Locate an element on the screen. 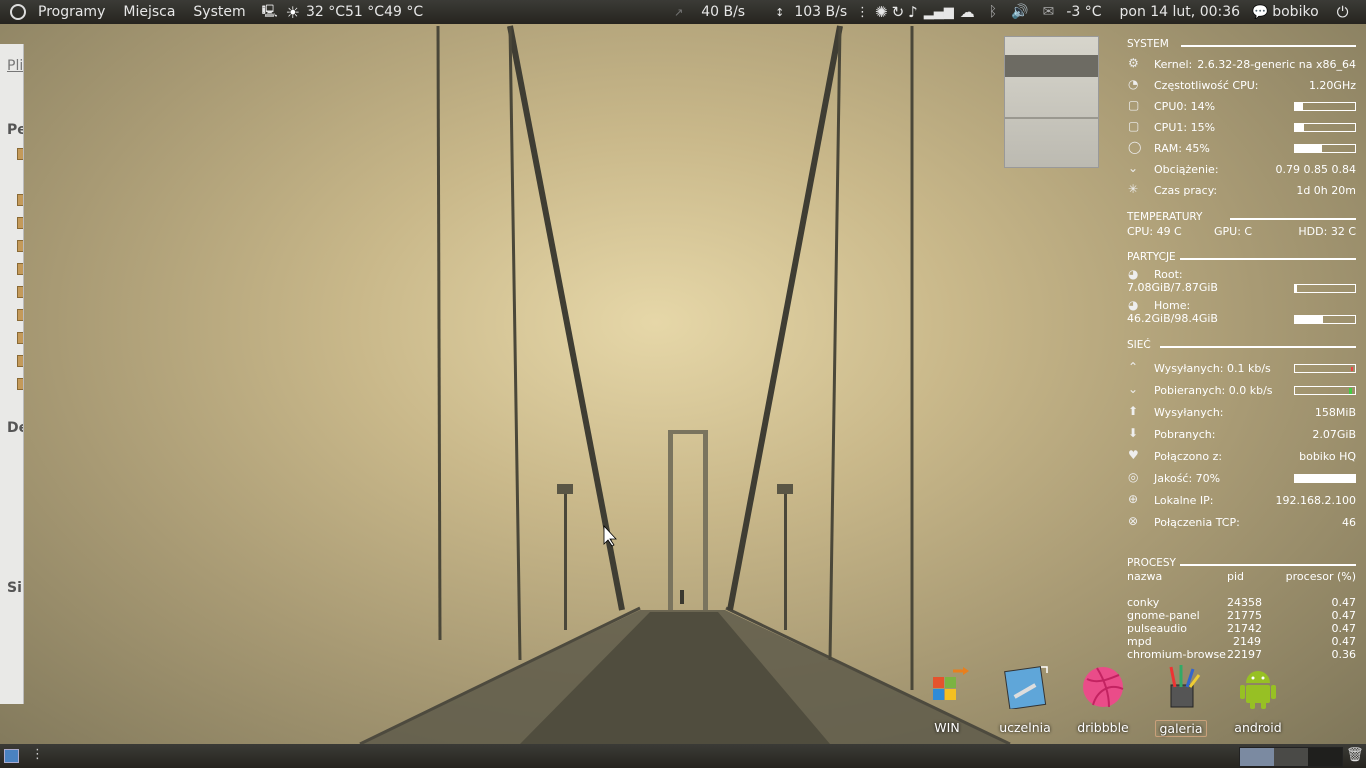 The width and height of the screenshot is (1366, 768). trash-icon: 🗑 is located at coordinates (1355, 755).